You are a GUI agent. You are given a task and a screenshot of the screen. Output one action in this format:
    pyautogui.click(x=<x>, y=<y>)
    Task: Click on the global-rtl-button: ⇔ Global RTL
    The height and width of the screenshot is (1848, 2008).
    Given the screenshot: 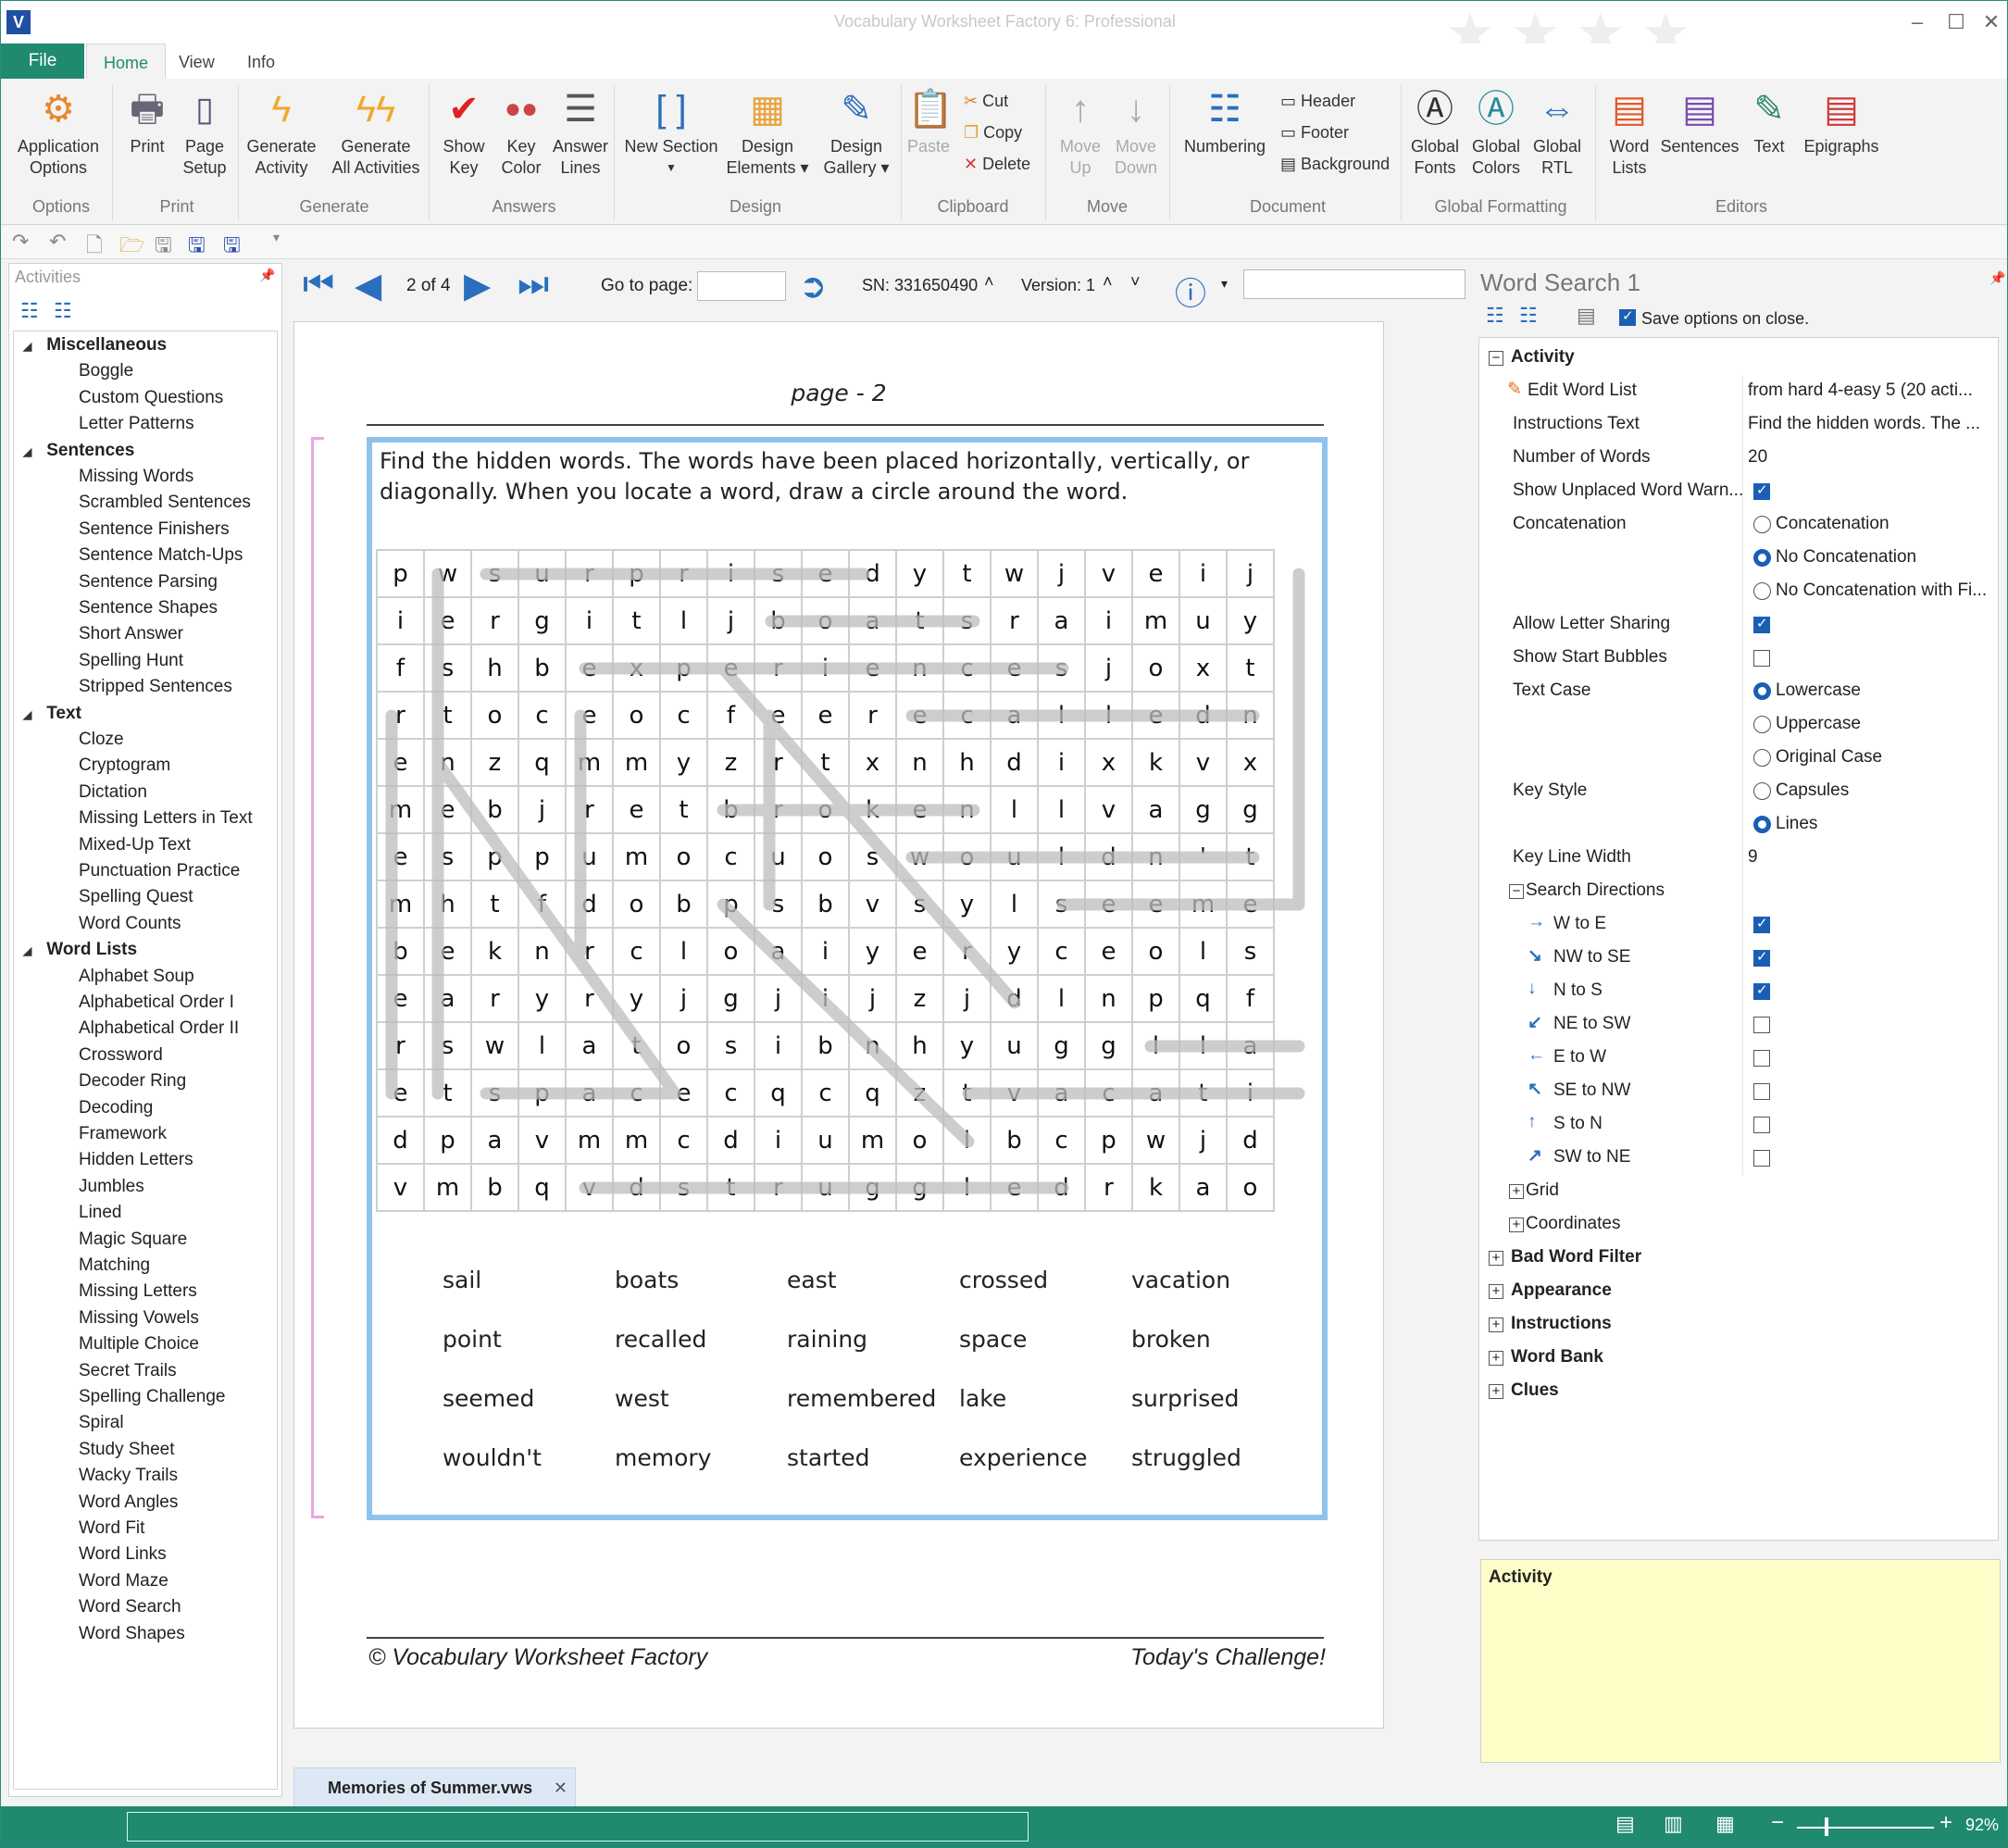 What is the action you would take?
    pyautogui.click(x=1557, y=133)
    